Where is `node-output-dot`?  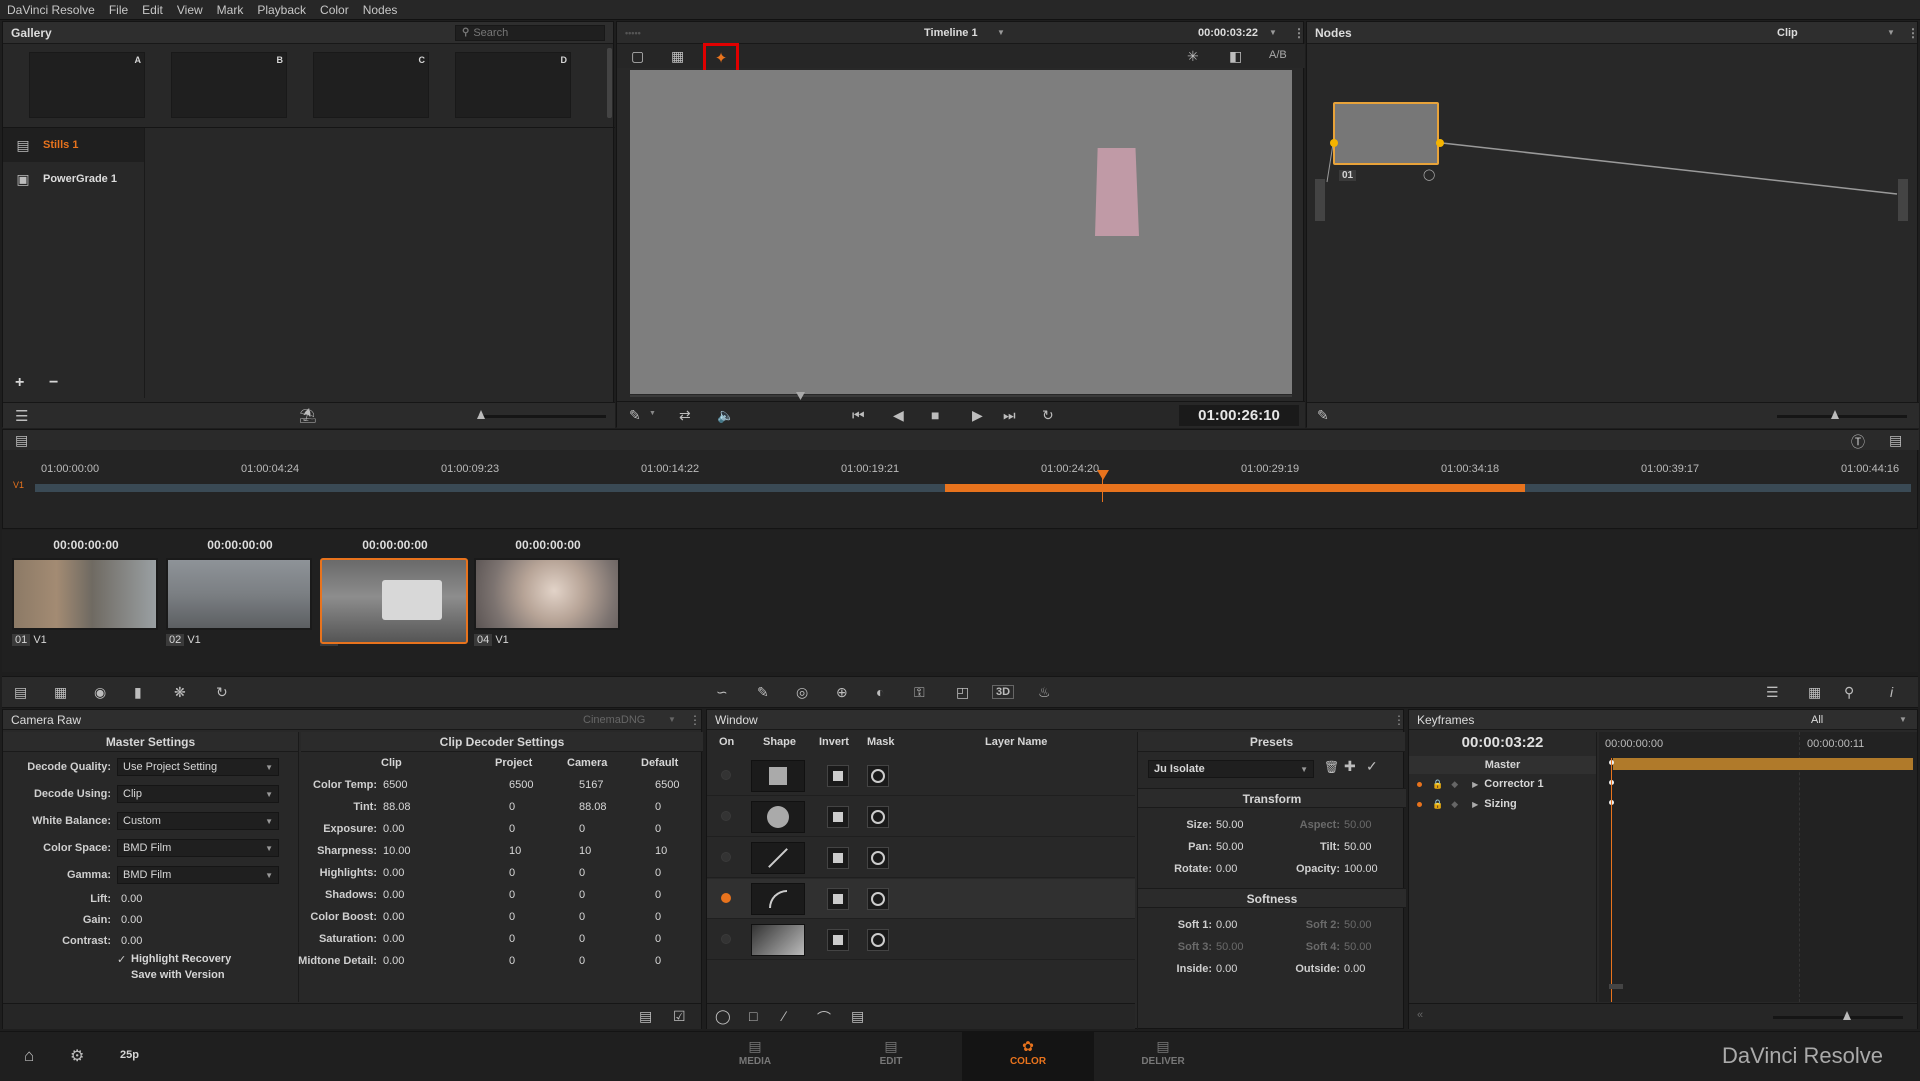 node-output-dot is located at coordinates (1440, 143).